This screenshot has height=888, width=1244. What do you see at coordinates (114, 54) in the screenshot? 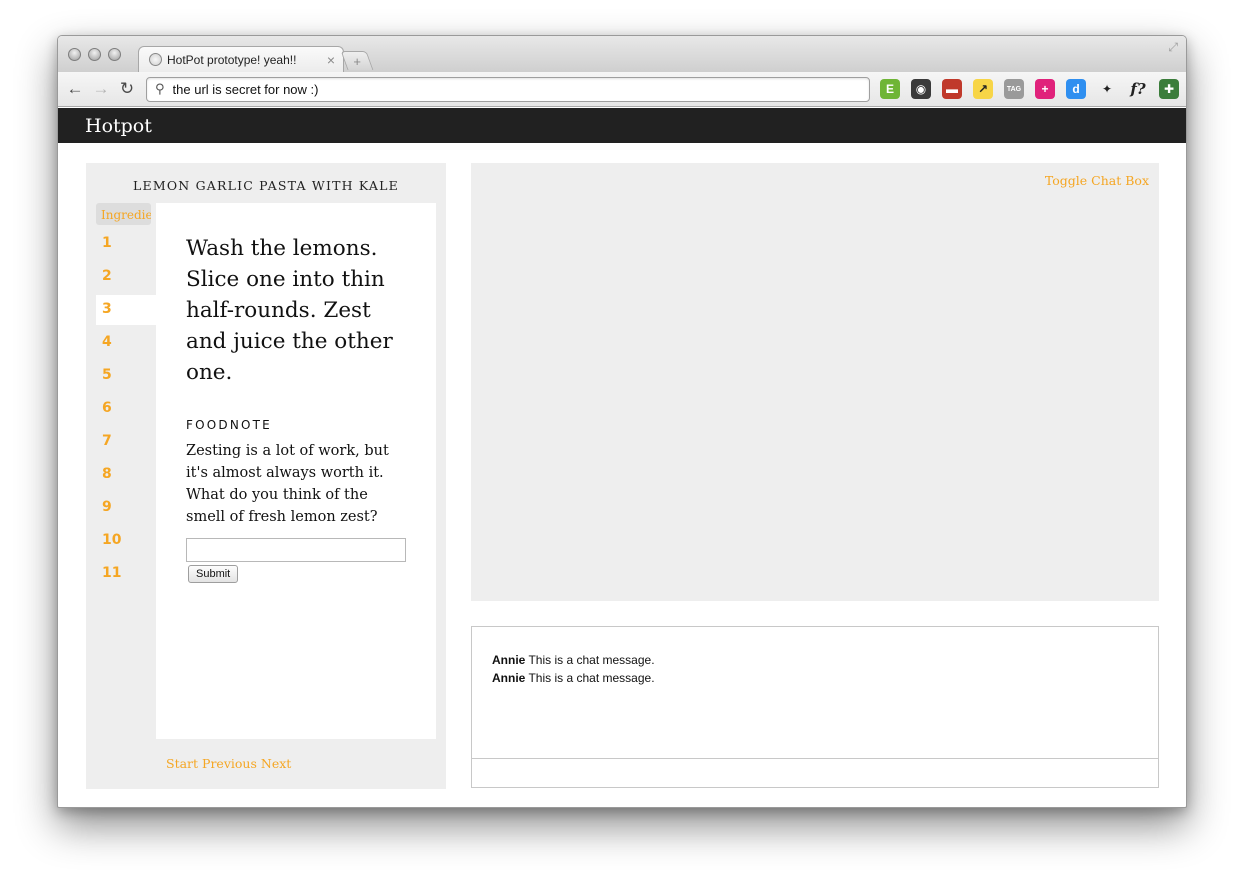
I see `zoom-window-button` at bounding box center [114, 54].